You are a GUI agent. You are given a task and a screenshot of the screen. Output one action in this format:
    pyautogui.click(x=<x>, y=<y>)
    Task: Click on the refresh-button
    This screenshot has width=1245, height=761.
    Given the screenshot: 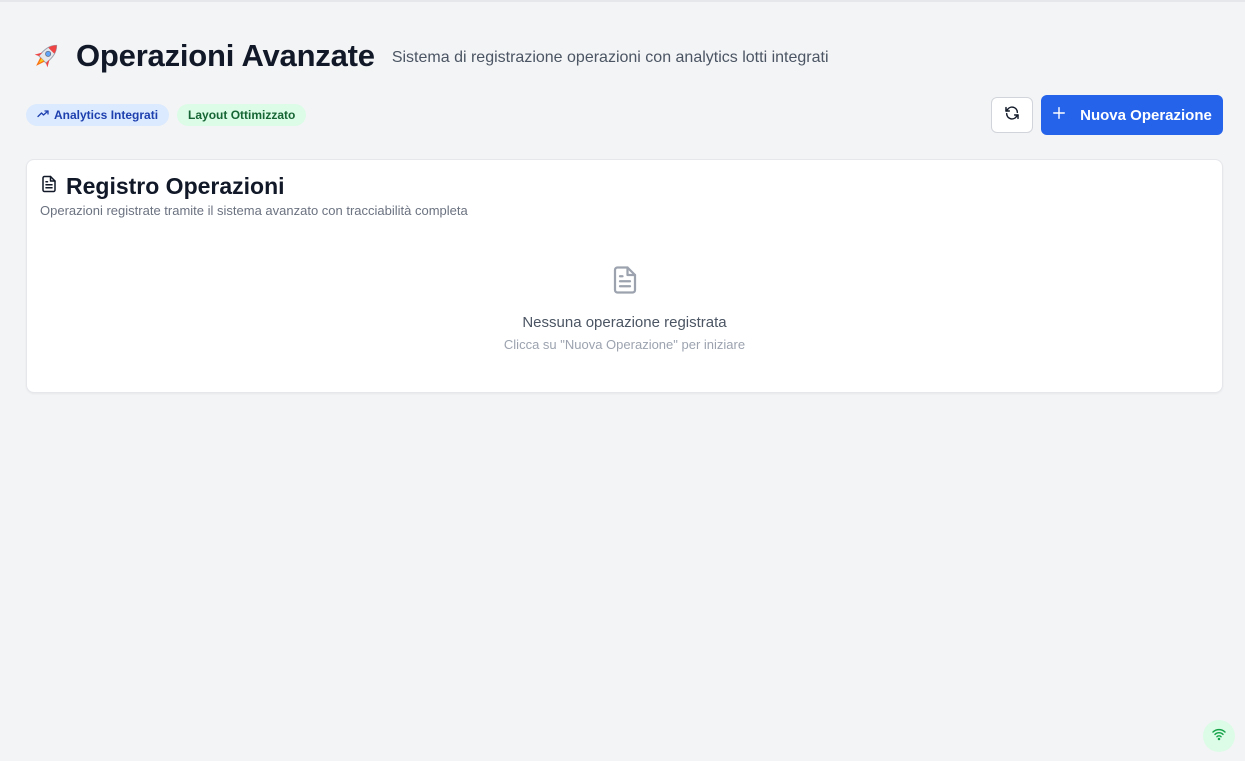 What is the action you would take?
    pyautogui.click(x=1012, y=115)
    